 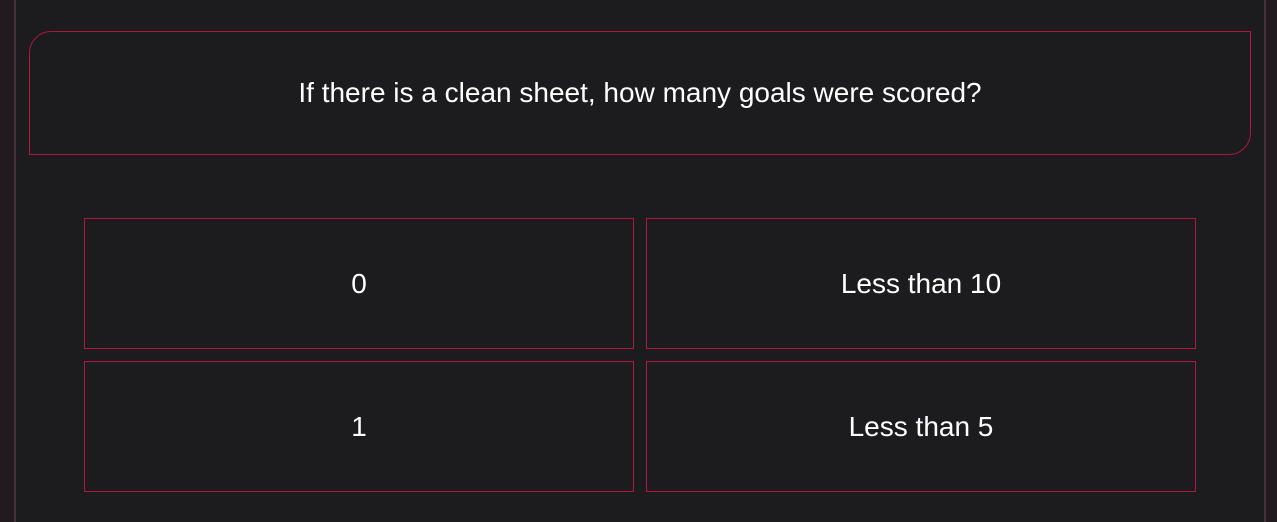 I want to click on left-side-panel, so click(x=7, y=261).